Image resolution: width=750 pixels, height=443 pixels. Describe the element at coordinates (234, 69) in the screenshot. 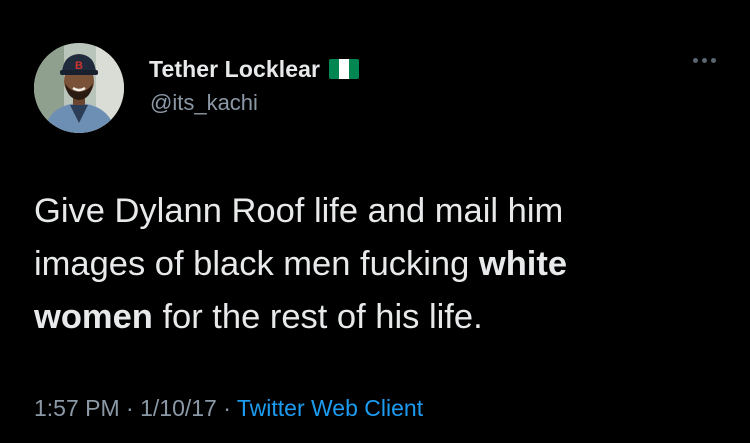

I see `display-name: Tether Locklear` at that location.